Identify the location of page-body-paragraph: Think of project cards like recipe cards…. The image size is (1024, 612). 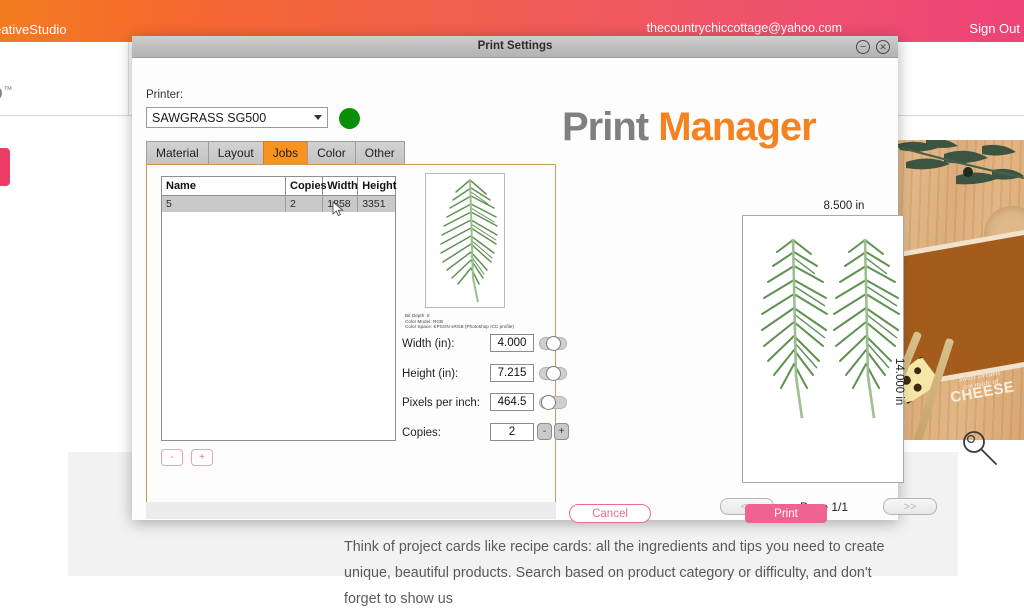
(624, 573).